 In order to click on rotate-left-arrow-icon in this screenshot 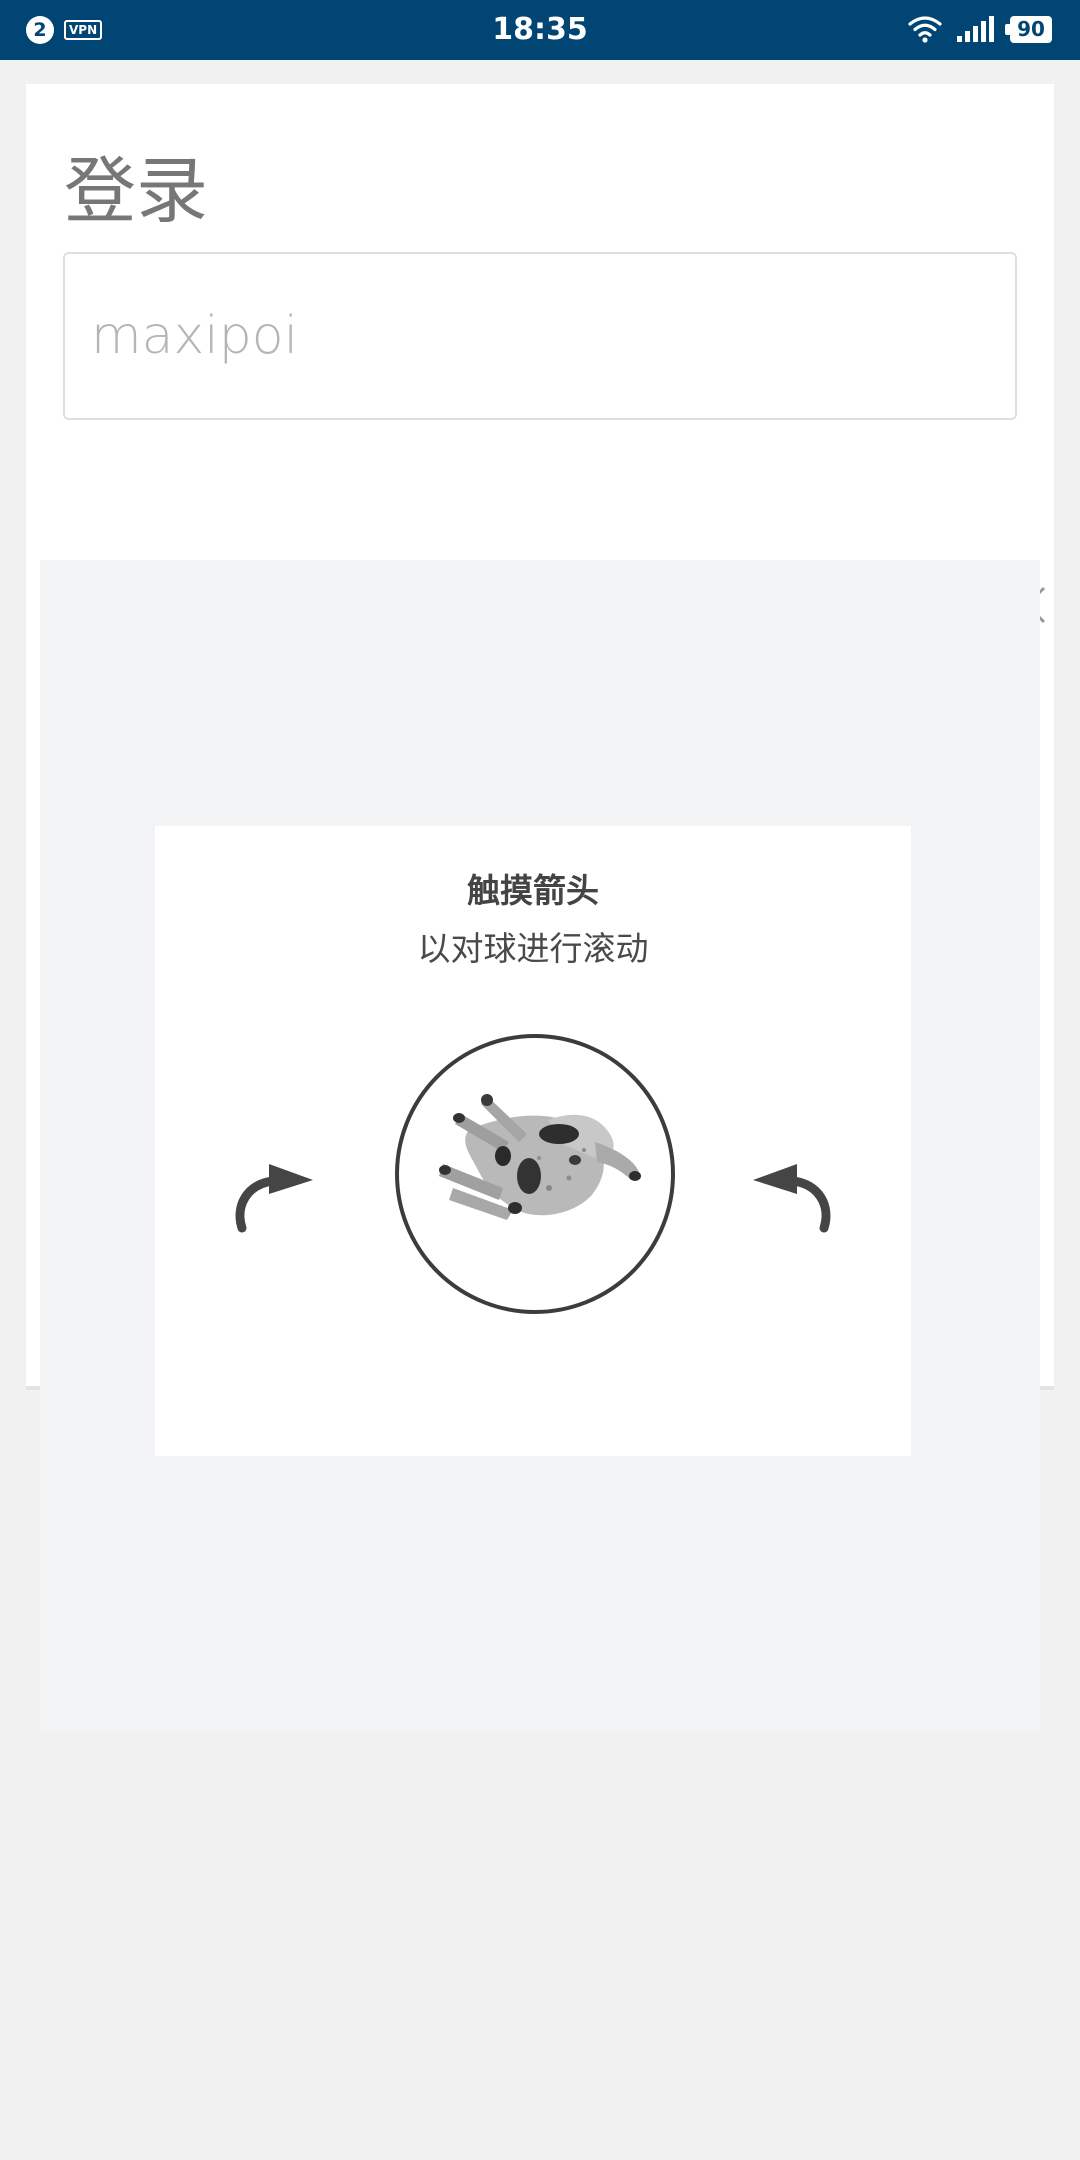, I will do `click(275, 1191)`.